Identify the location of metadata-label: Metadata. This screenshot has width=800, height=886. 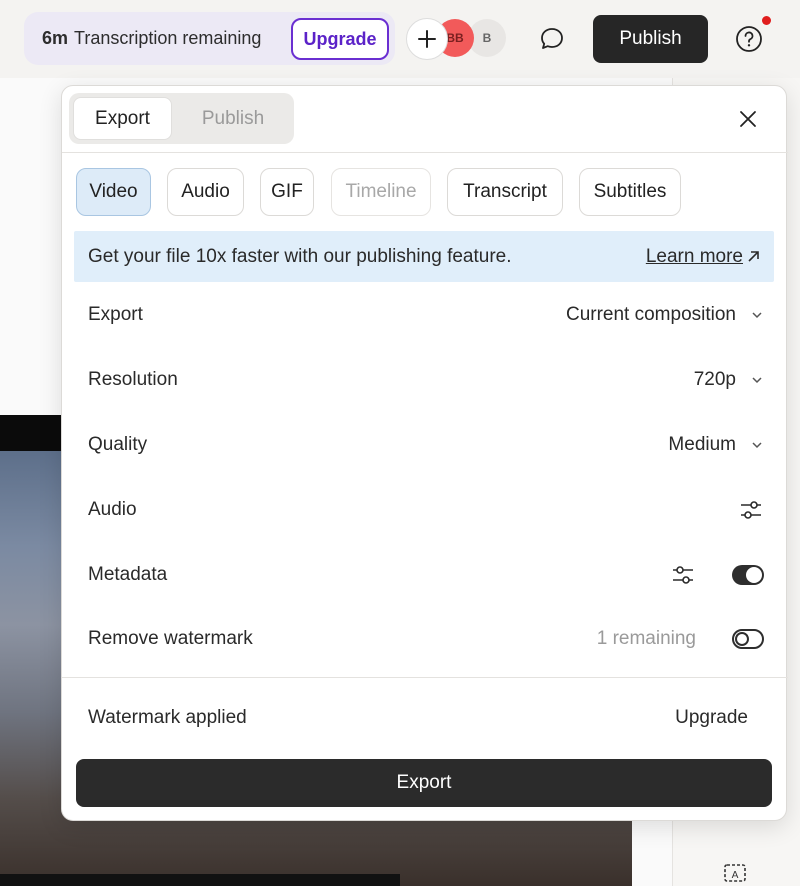
(128, 574).